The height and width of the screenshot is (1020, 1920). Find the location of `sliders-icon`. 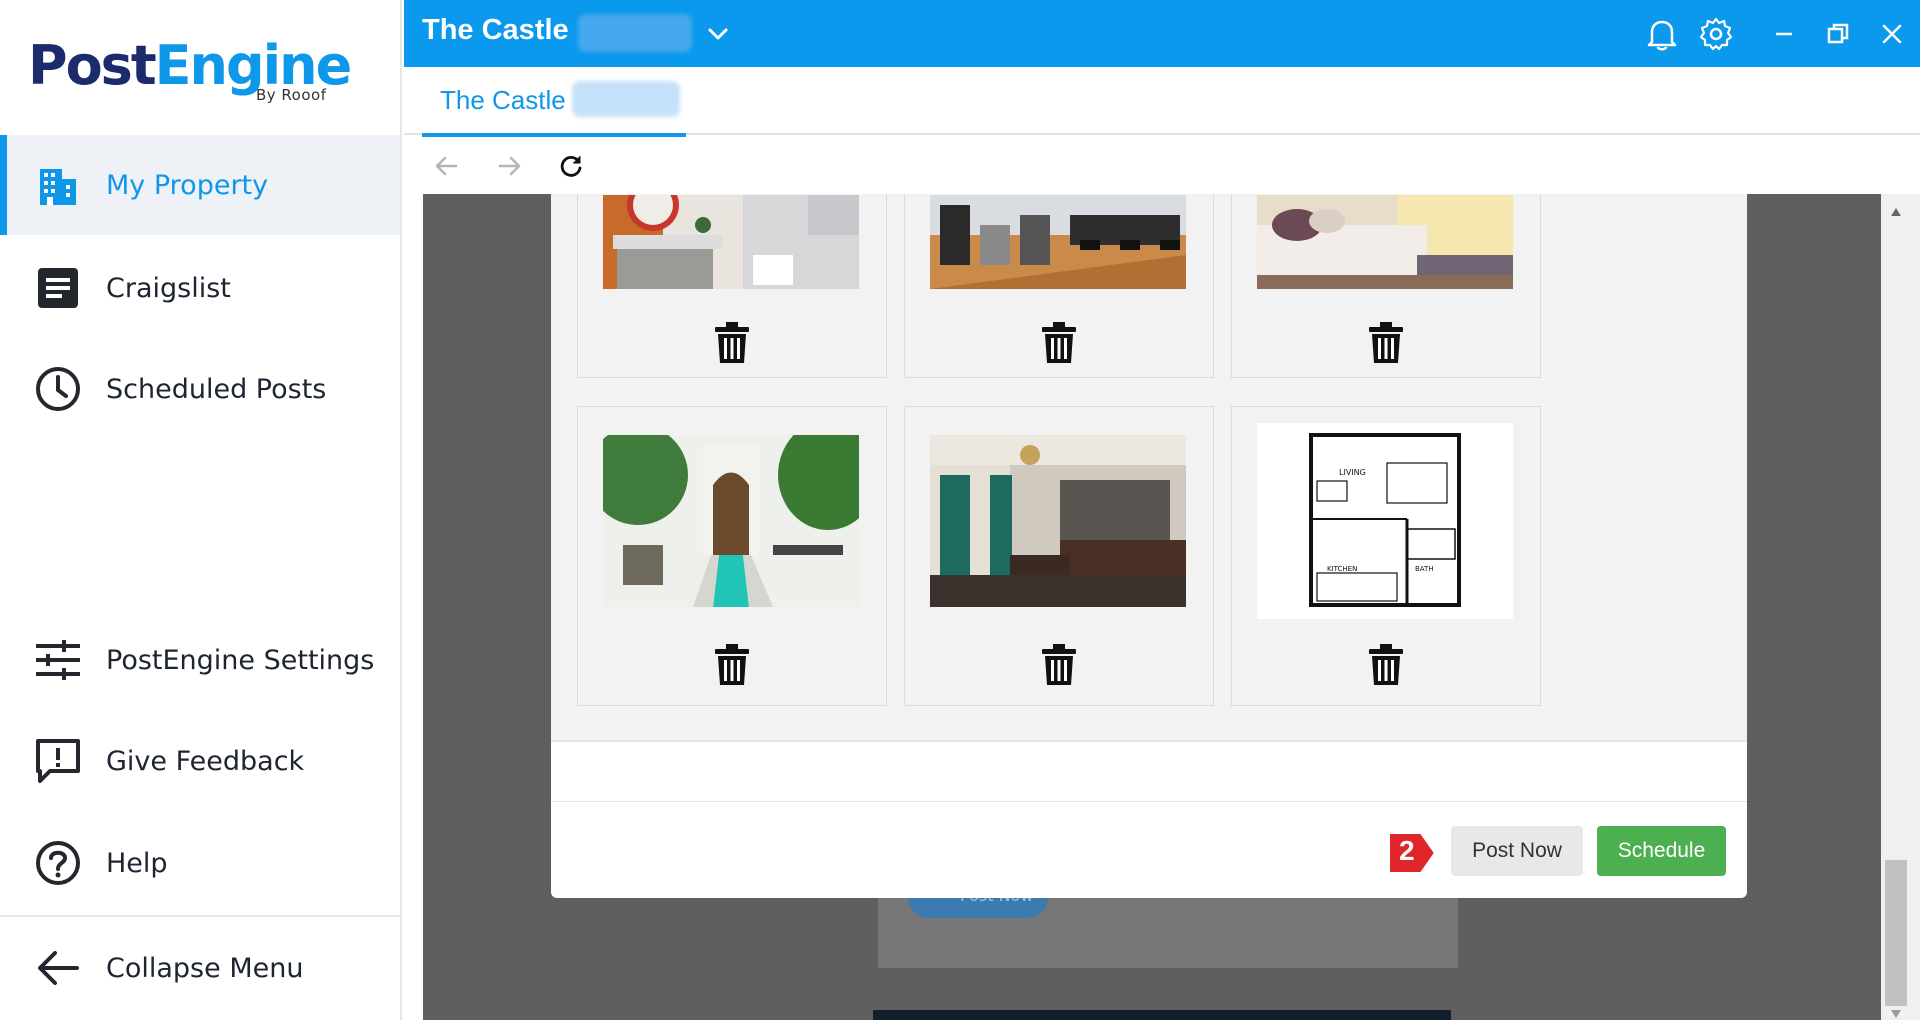

sliders-icon is located at coordinates (58, 660).